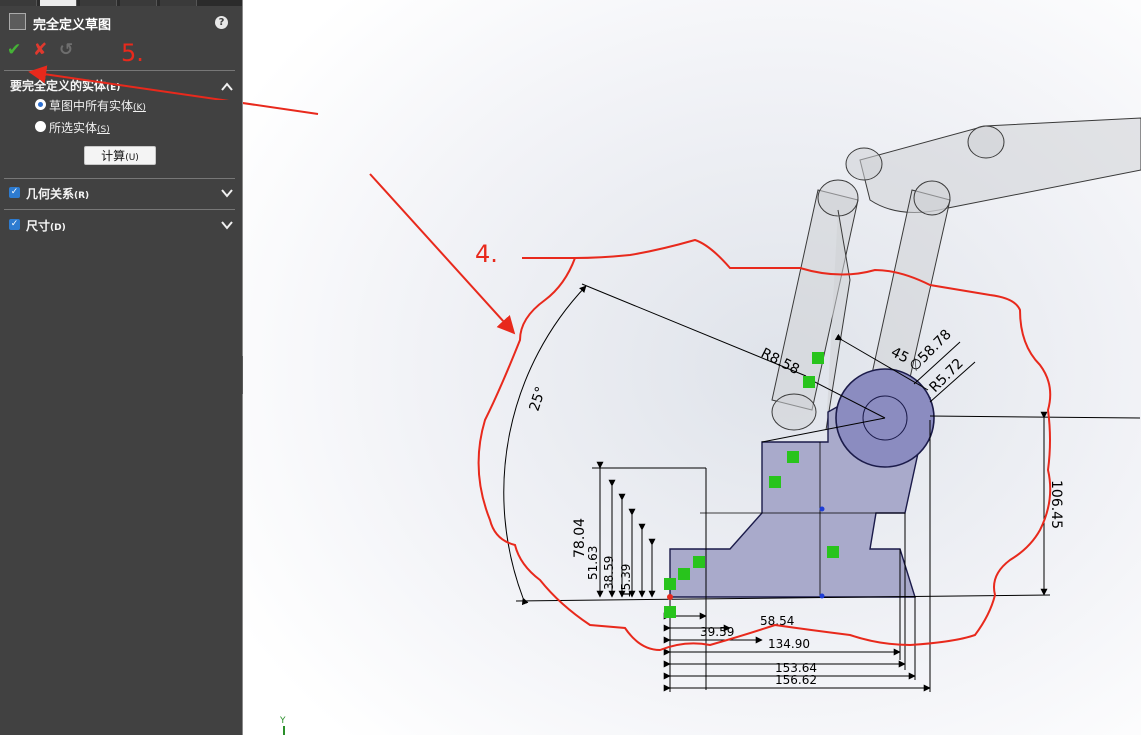  I want to click on section-dimensions-label: 尺寸(D), so click(46, 225).